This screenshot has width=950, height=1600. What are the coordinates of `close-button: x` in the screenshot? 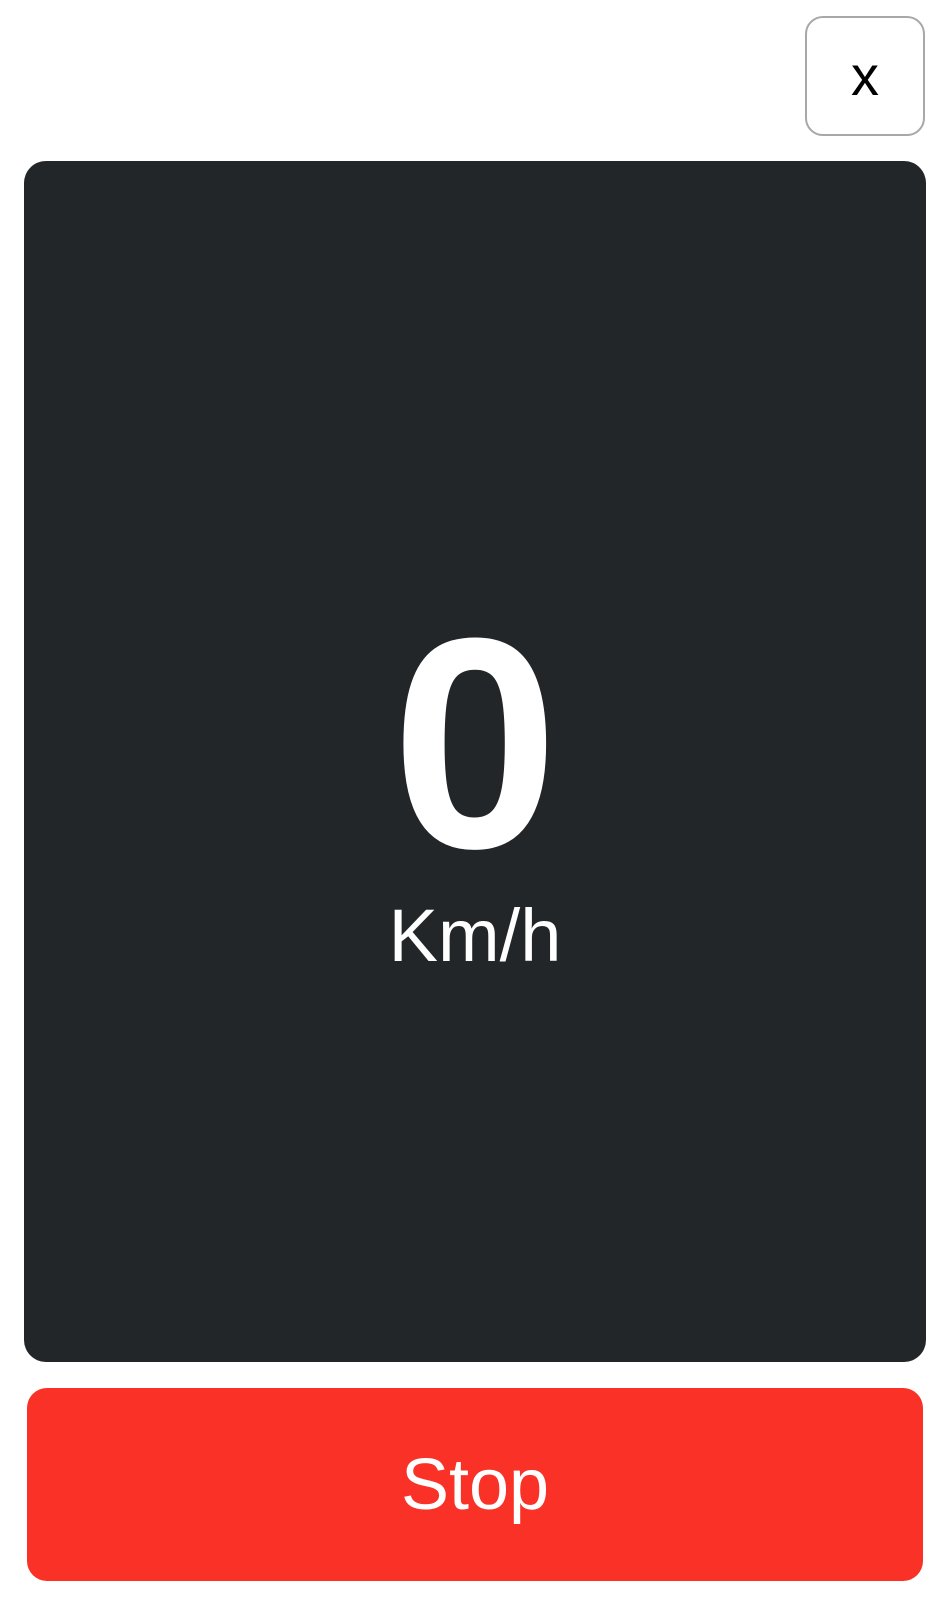 It's located at (865, 76).